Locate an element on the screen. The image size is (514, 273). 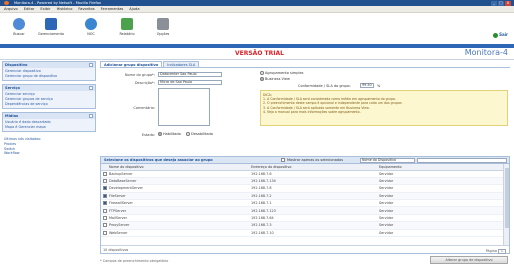
table-row: BackupServer 192.168.7.6 Servidor is located at coordinates (302, 174).